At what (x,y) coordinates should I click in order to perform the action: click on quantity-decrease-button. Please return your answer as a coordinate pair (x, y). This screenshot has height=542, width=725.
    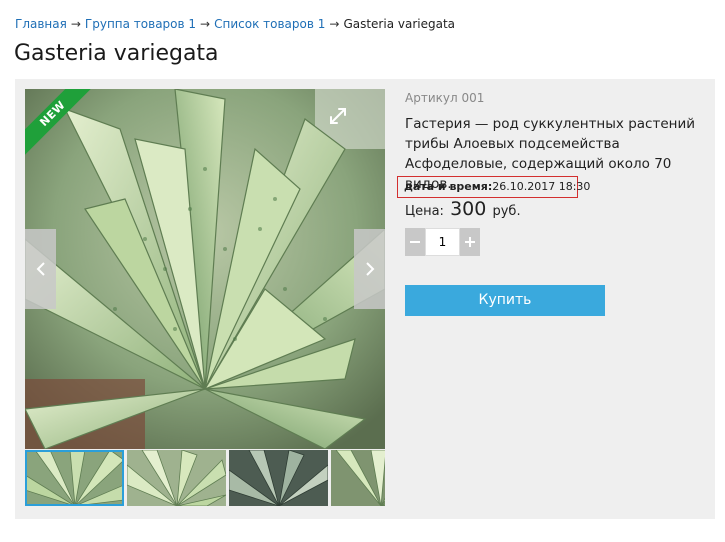
    Looking at the image, I should click on (415, 242).